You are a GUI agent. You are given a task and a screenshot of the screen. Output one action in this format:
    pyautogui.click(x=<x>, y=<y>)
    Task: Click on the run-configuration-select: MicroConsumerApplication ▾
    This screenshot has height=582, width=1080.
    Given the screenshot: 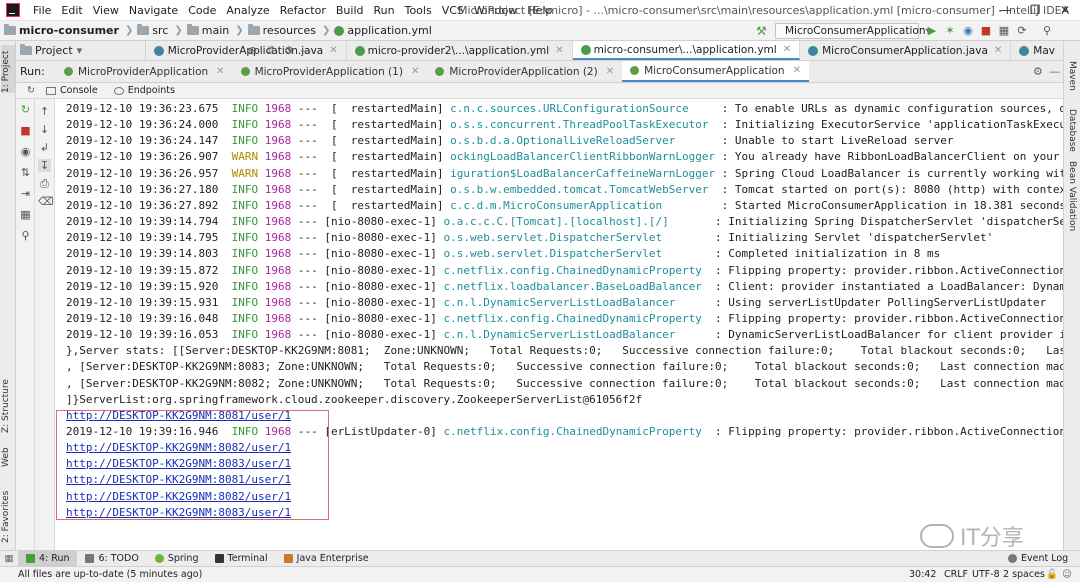 What is the action you would take?
    pyautogui.click(x=853, y=31)
    